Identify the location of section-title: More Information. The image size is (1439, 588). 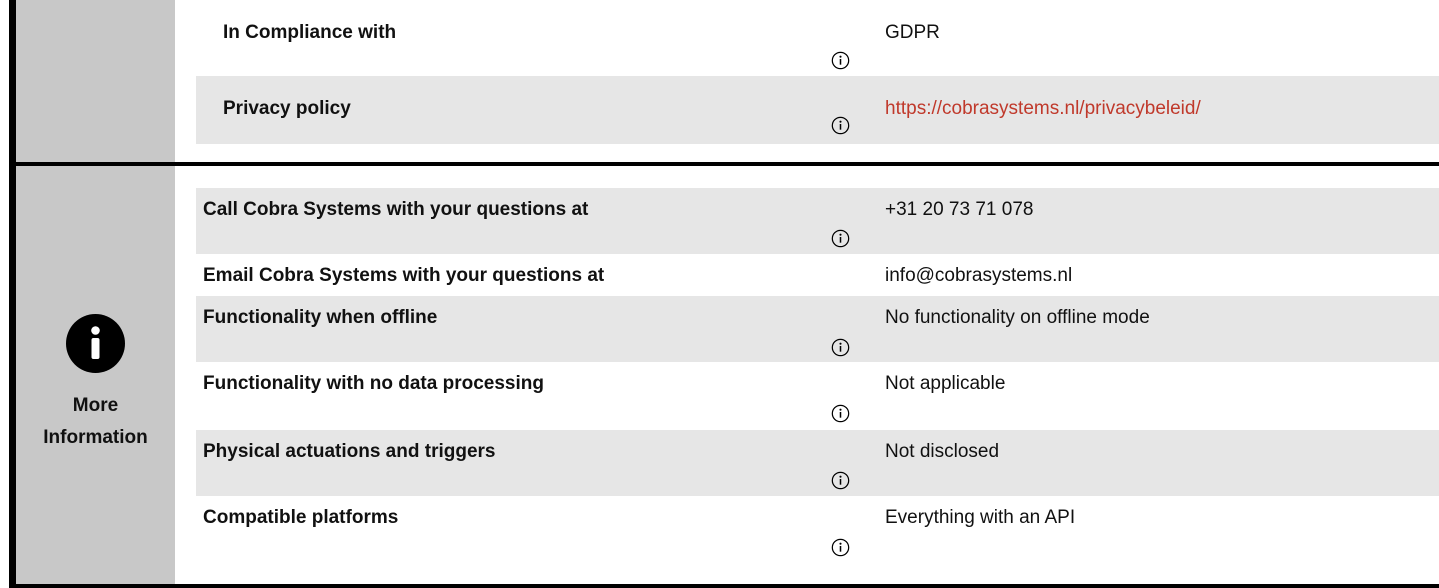
(95, 421).